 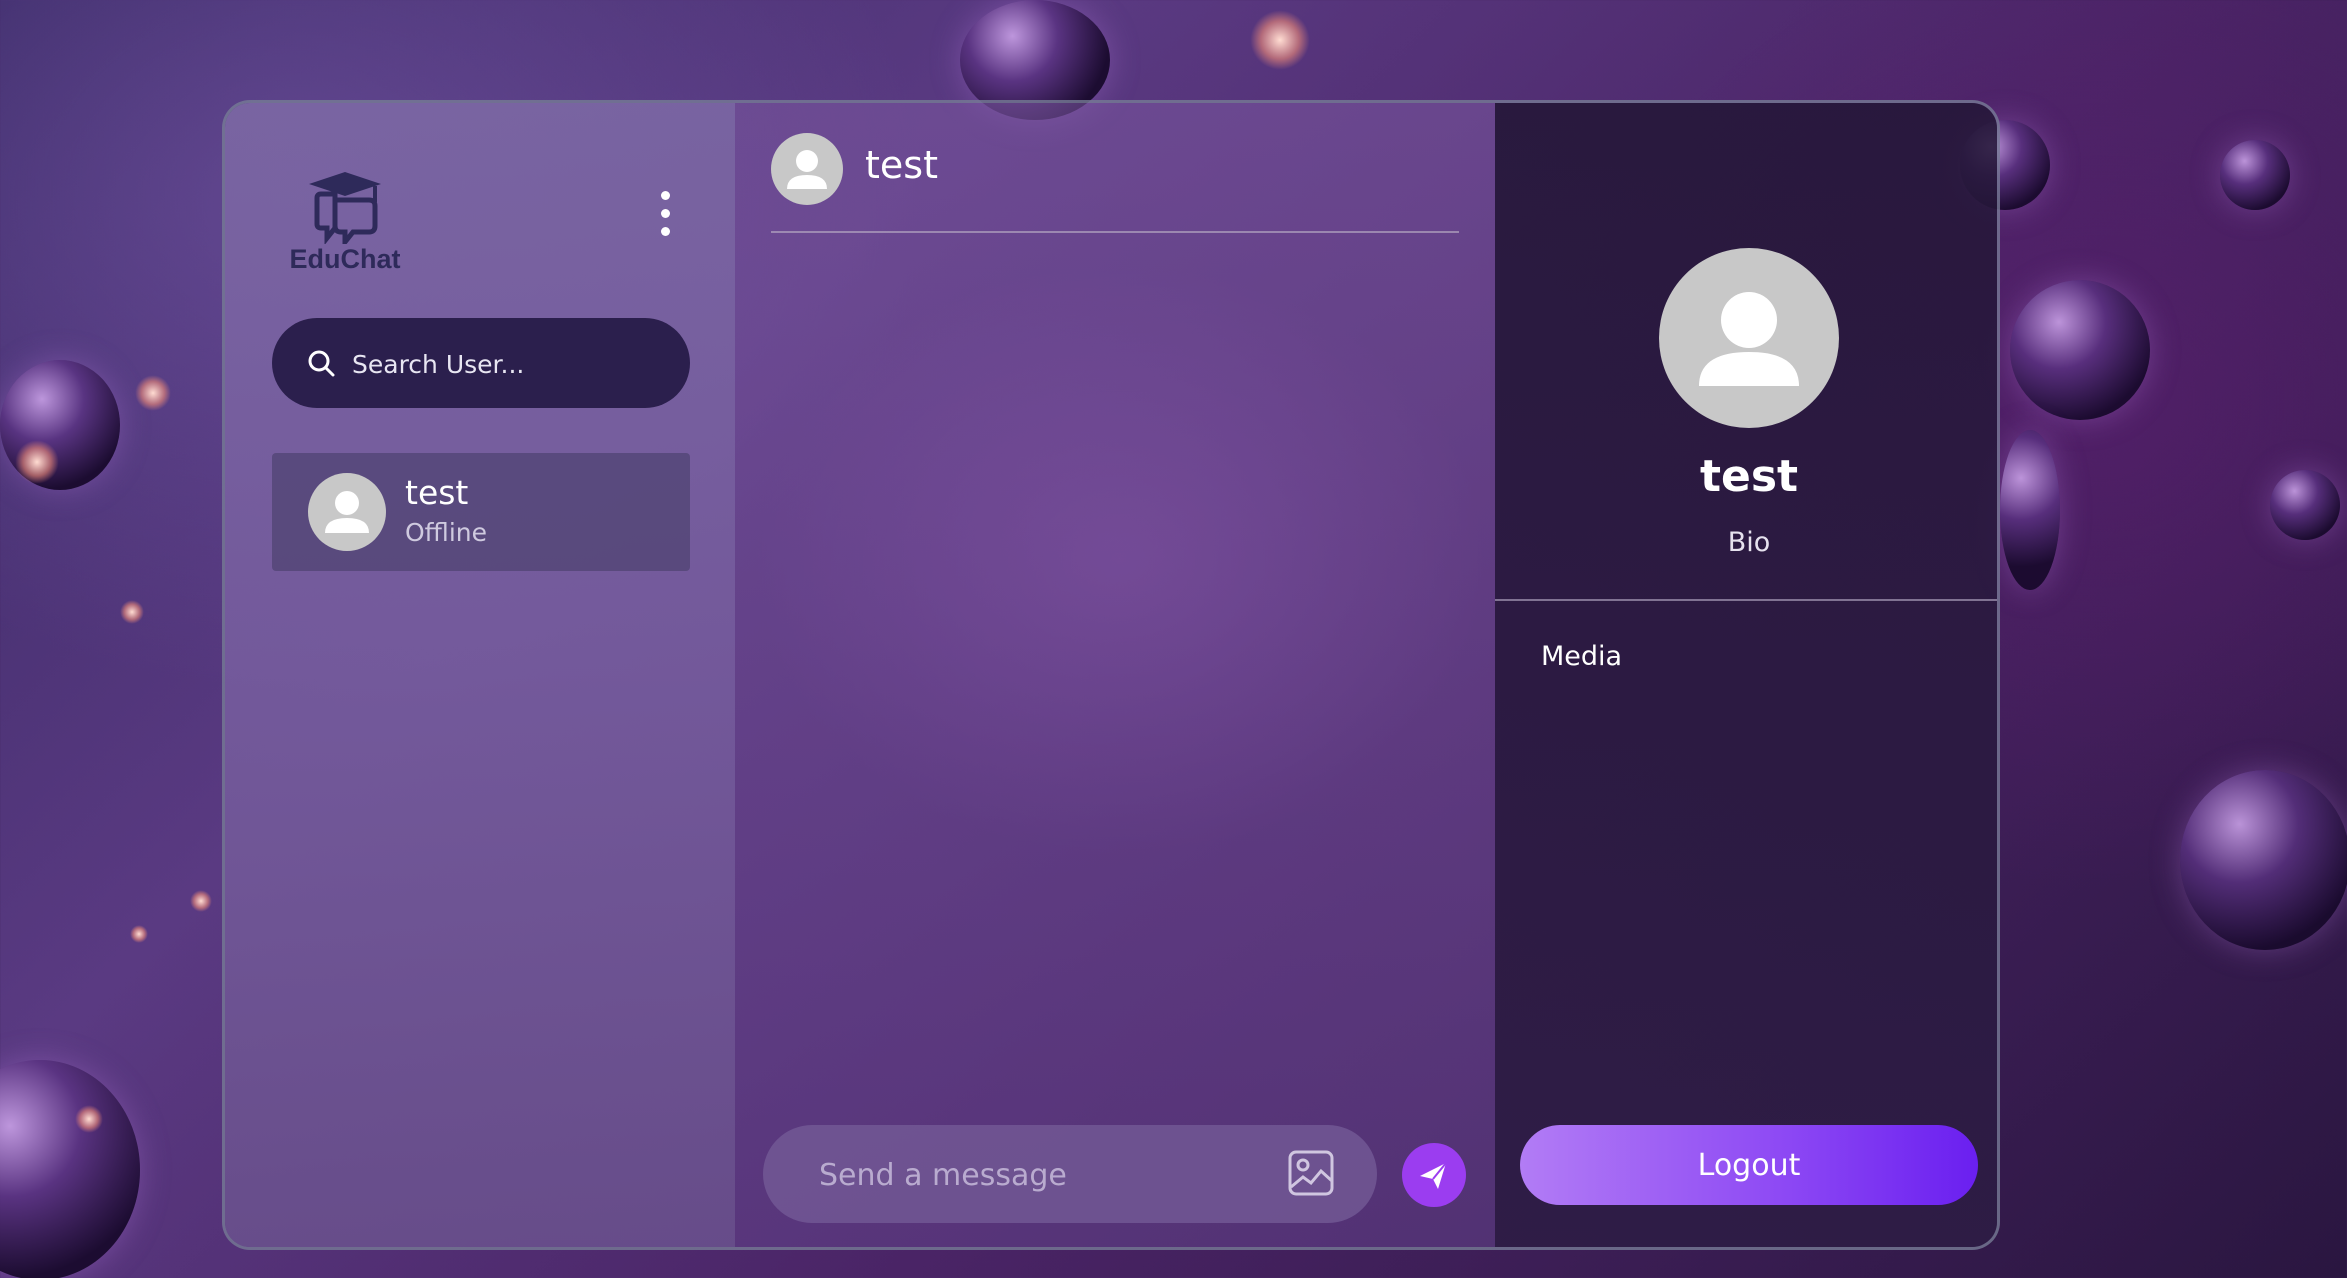 I want to click on media-label: Media, so click(x=1582, y=656).